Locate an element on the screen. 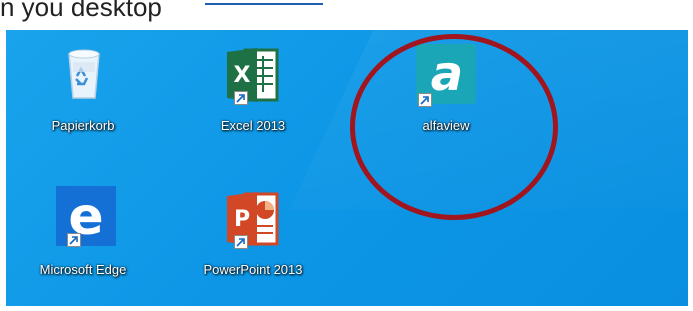  desktop-icon-label: Excel 2013 is located at coordinates (253, 125).